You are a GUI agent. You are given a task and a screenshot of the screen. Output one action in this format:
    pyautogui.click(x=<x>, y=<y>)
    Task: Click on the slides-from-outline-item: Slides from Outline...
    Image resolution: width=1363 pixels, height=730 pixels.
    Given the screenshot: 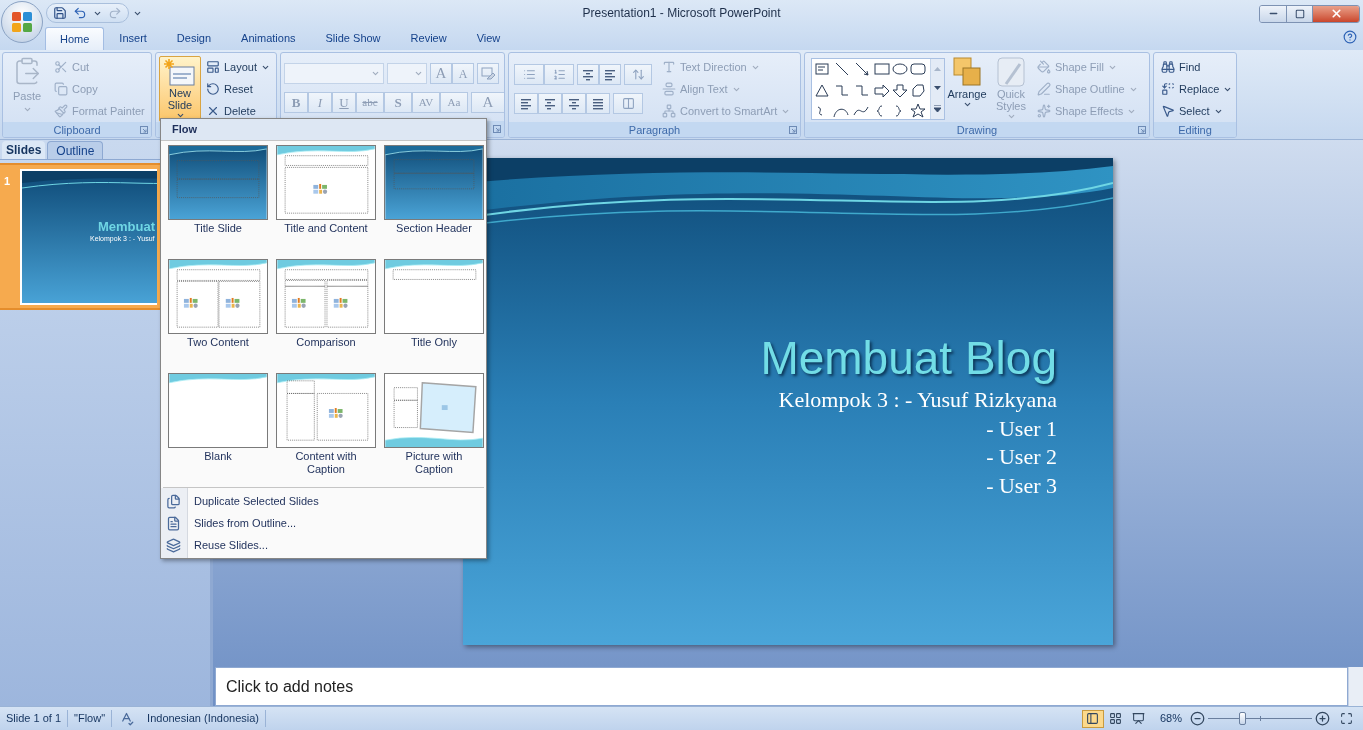 What is the action you would take?
    pyautogui.click(x=337, y=523)
    